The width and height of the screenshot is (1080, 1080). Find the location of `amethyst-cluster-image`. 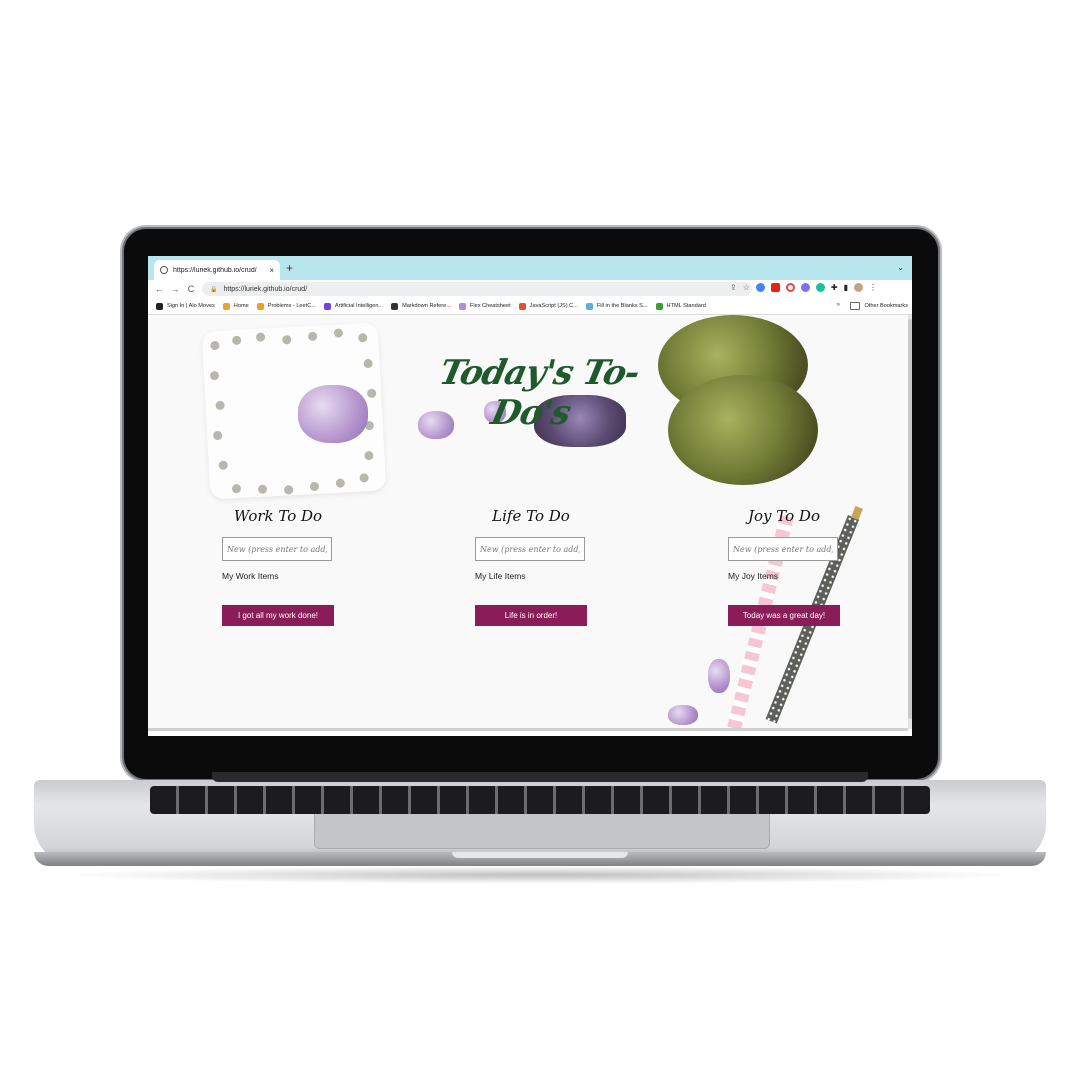

amethyst-cluster-image is located at coordinates (333, 414).